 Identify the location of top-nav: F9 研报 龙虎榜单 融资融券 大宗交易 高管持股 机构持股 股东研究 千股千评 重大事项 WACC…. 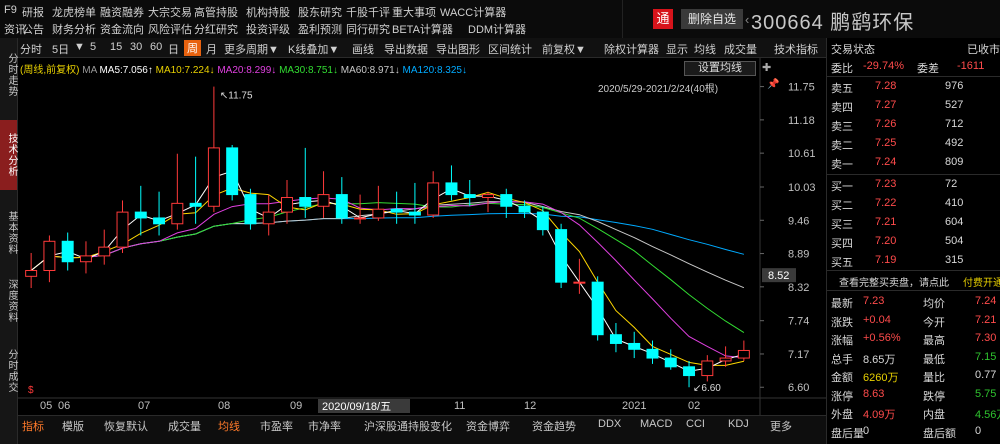
(311, 19).